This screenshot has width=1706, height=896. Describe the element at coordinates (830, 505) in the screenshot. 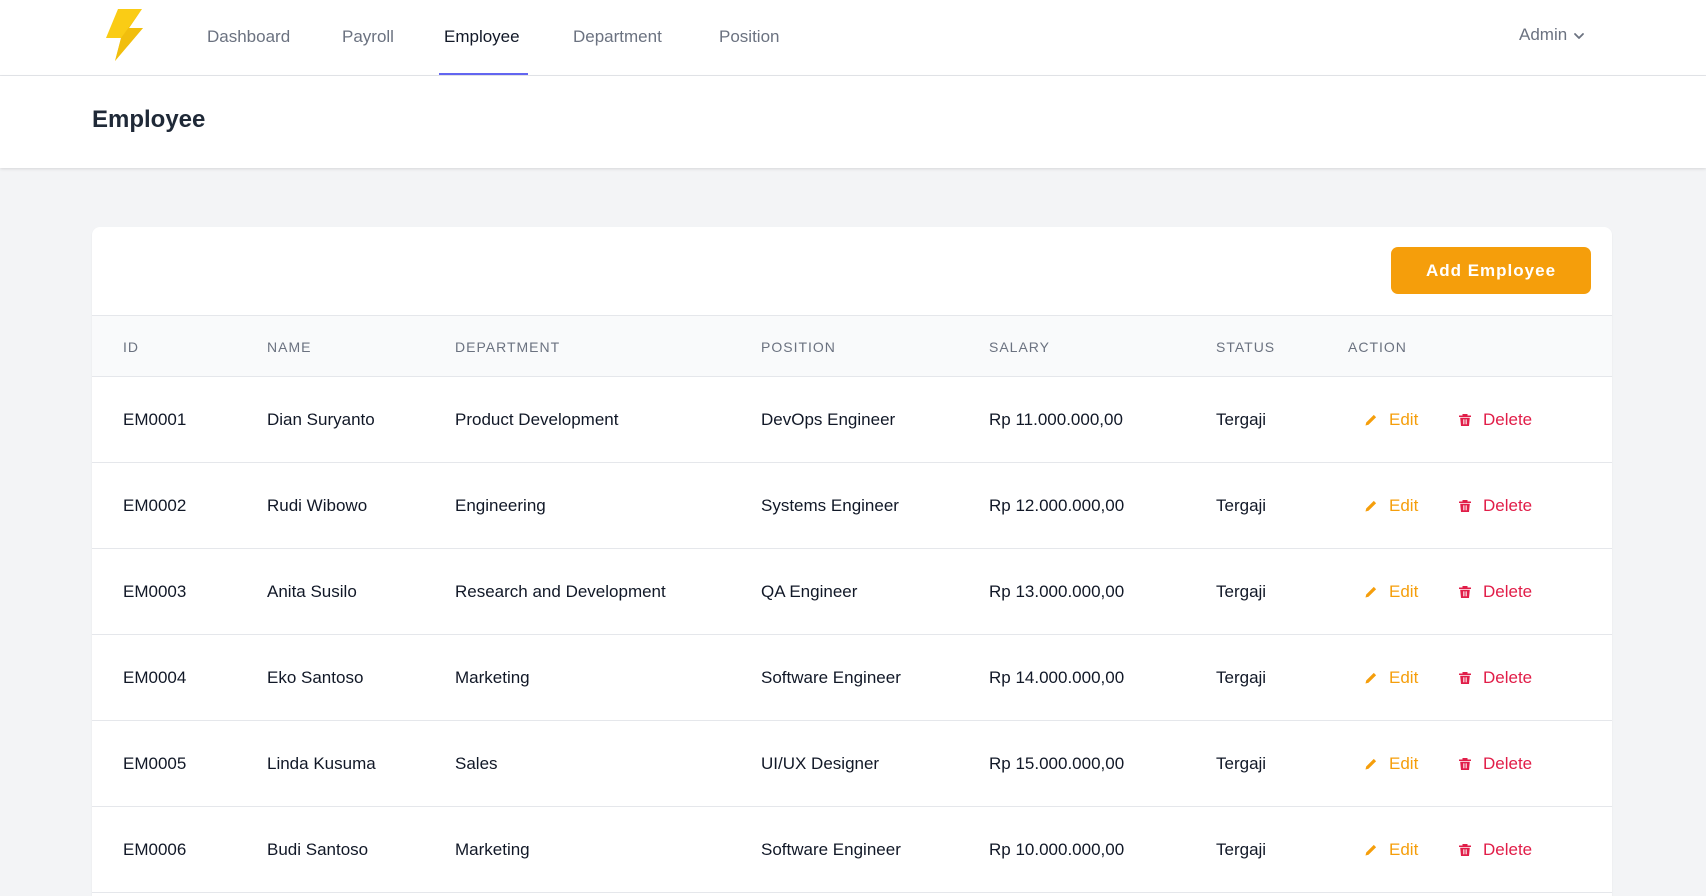

I see `cell-position: Systems Engineer` at that location.